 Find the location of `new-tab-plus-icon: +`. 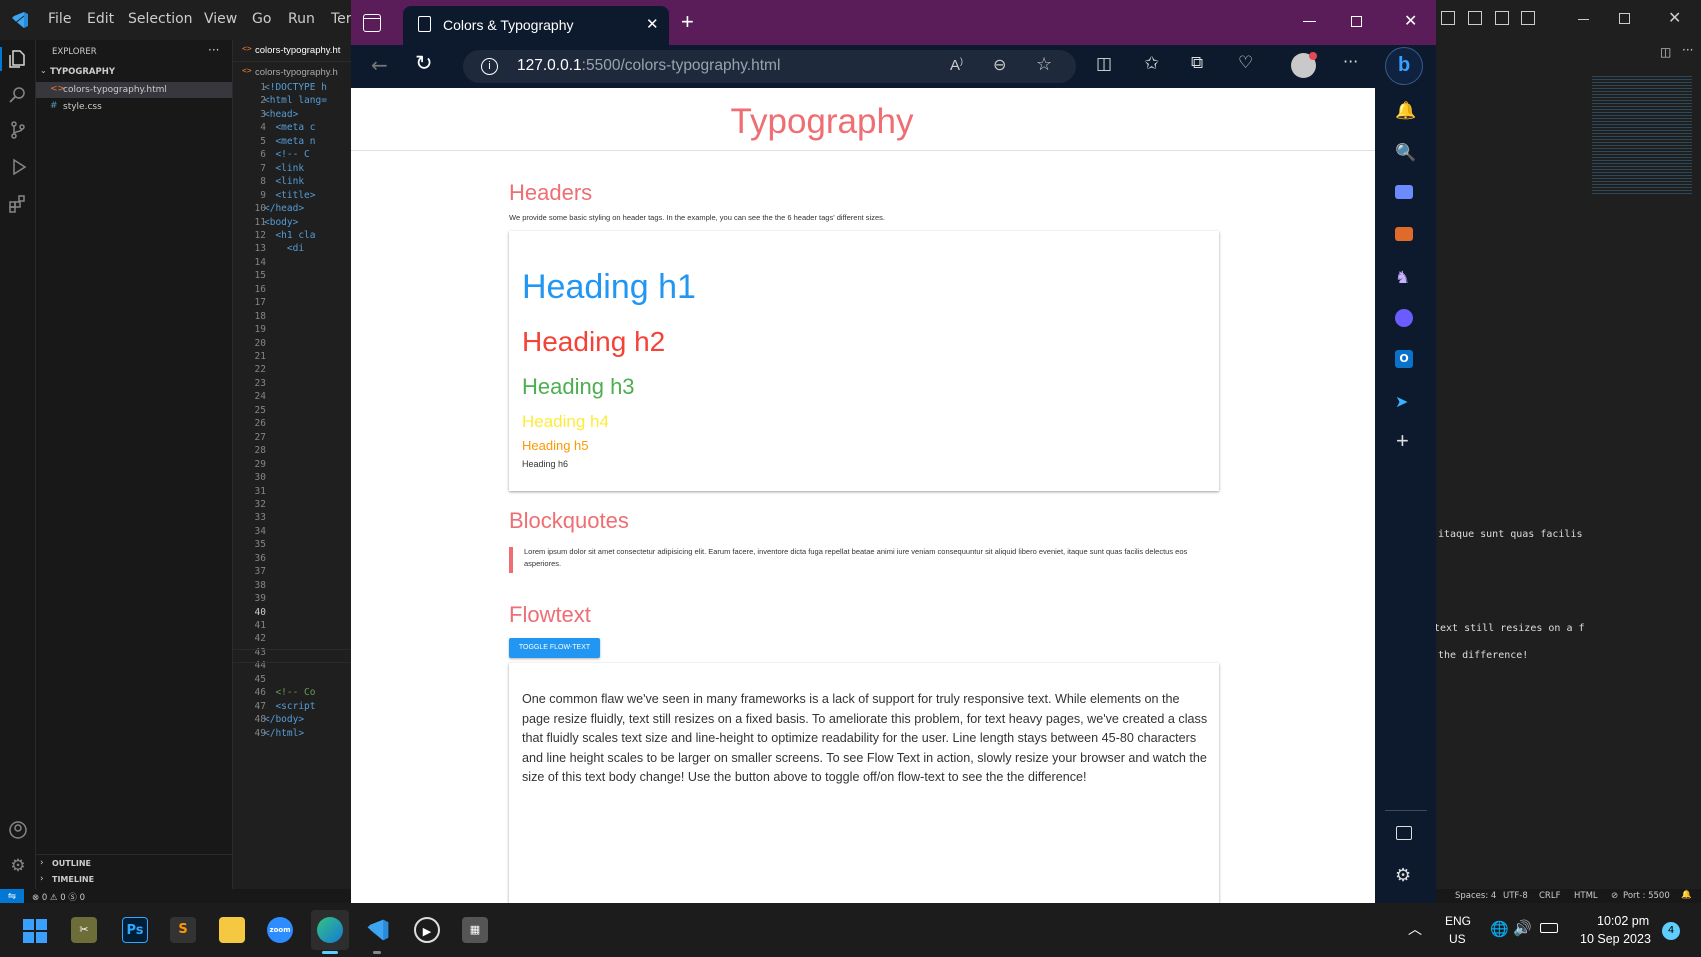

new-tab-plus-icon: + is located at coordinates (687, 22).